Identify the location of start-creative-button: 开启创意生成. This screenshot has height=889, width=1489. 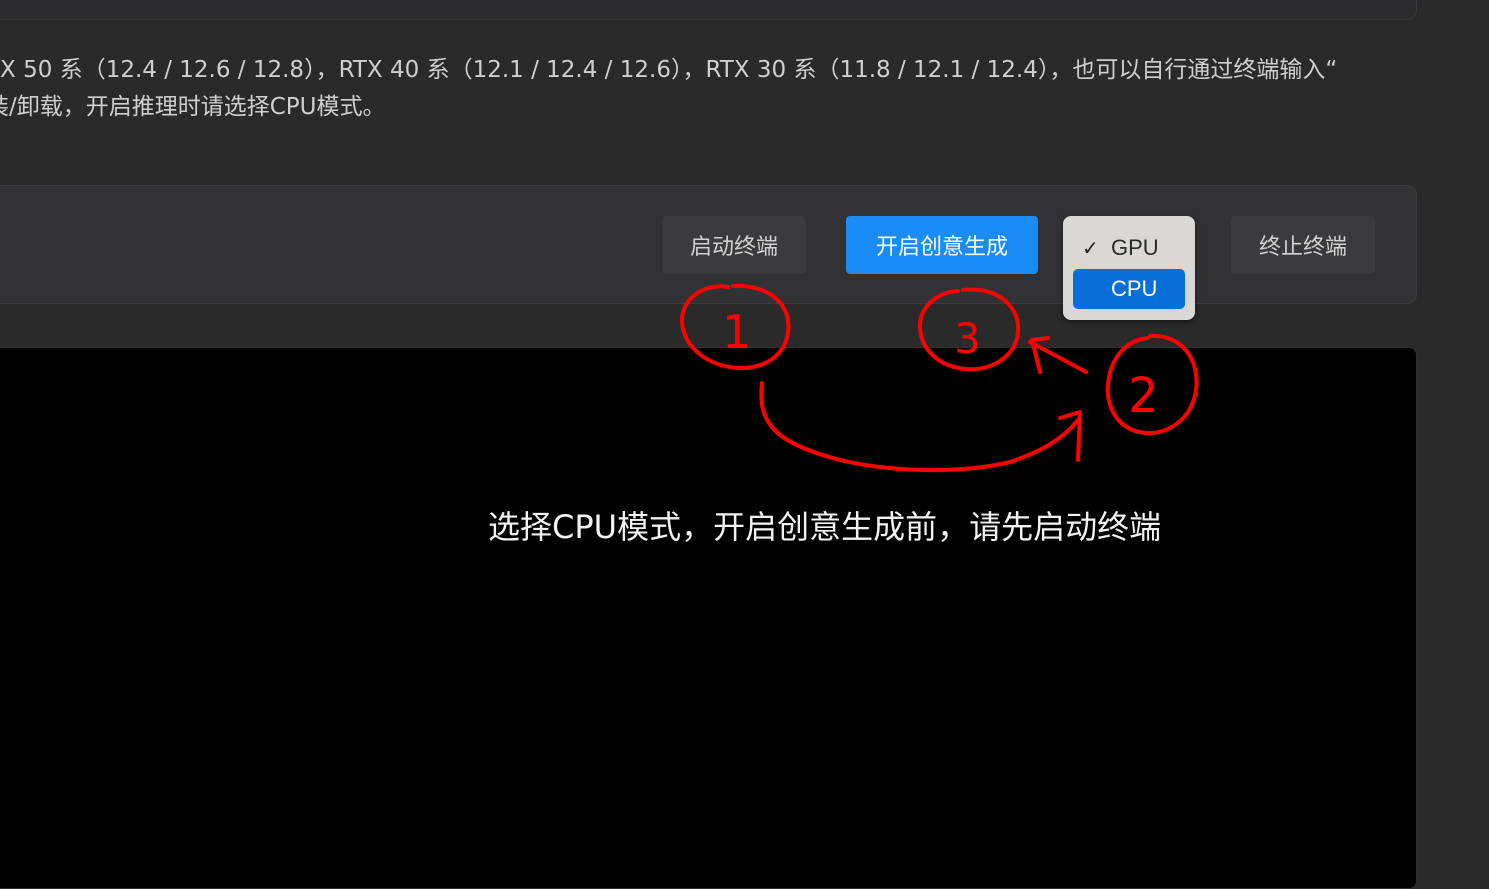
(942, 245).